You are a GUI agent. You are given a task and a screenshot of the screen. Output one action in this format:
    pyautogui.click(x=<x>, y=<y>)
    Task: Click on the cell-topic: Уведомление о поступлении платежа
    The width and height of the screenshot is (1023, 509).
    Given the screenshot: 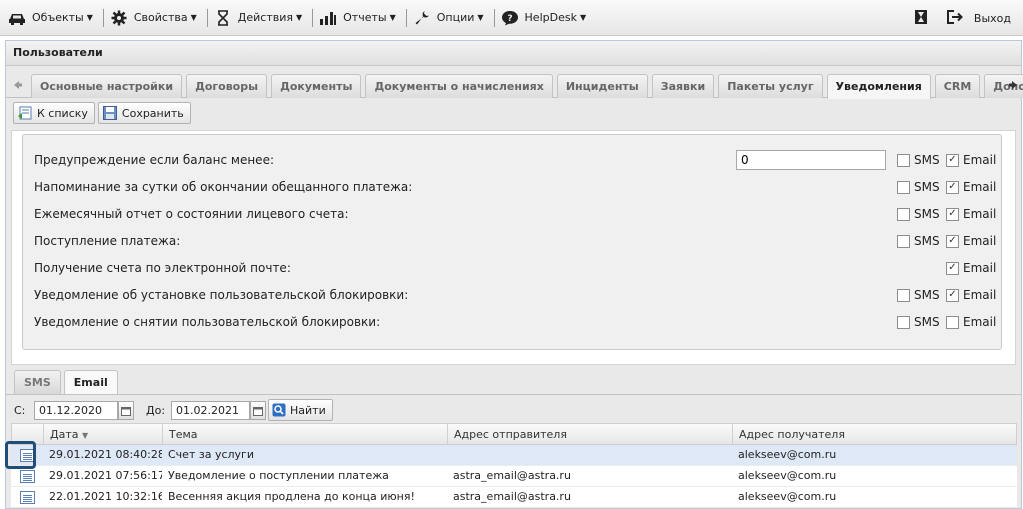 What is the action you would take?
    pyautogui.click(x=278, y=475)
    